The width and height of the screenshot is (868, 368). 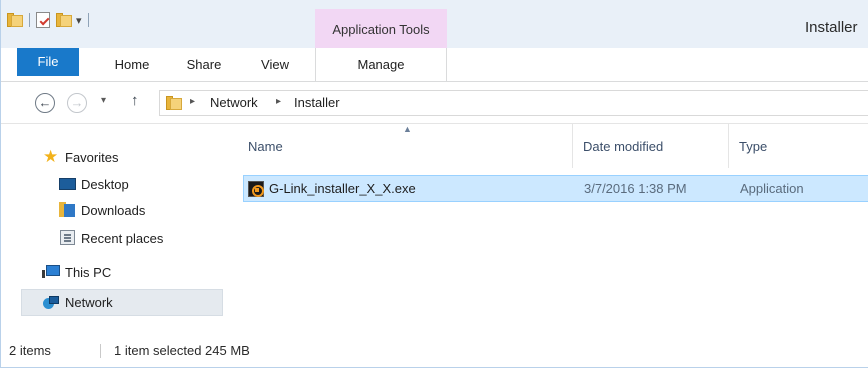 I want to click on tab-share: Share, so click(x=204, y=64).